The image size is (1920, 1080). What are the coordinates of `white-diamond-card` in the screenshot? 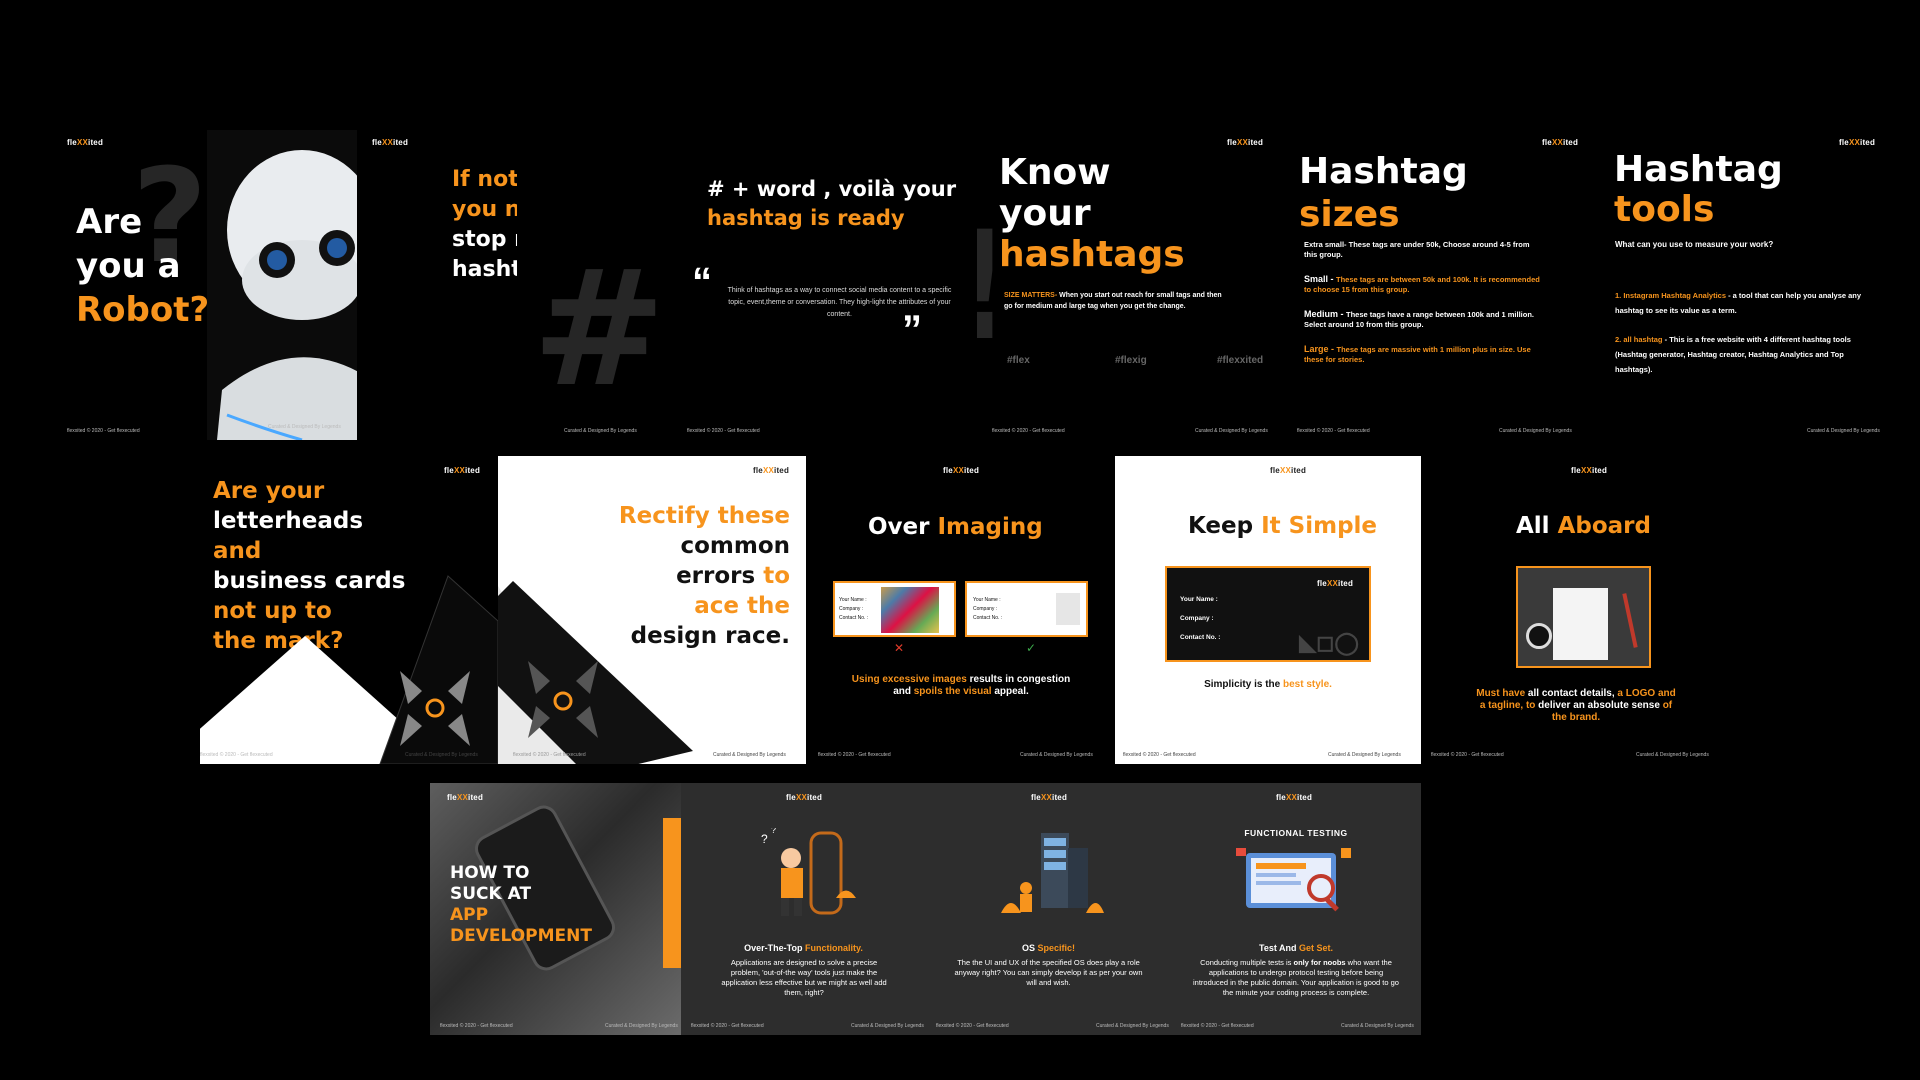 It's located at (349, 669).